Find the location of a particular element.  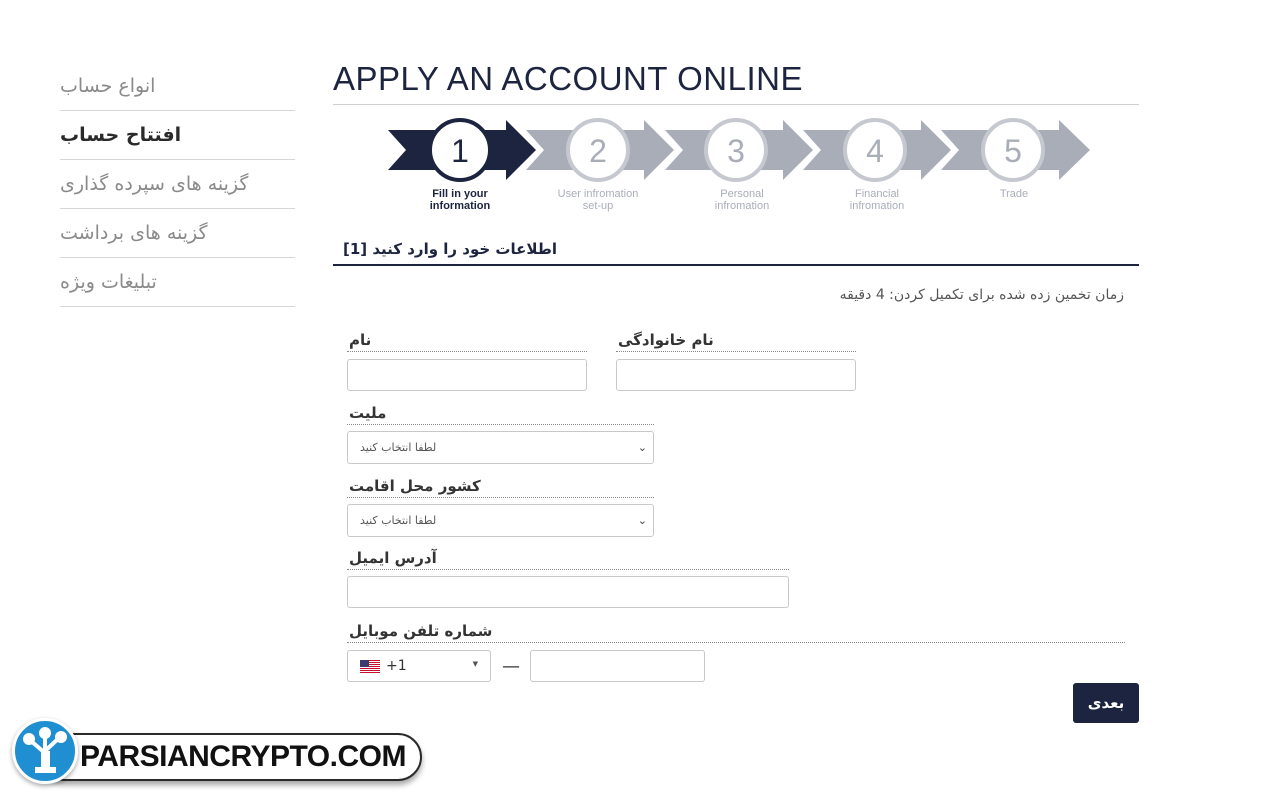

watermark-logo-icon is located at coordinates (45, 751).